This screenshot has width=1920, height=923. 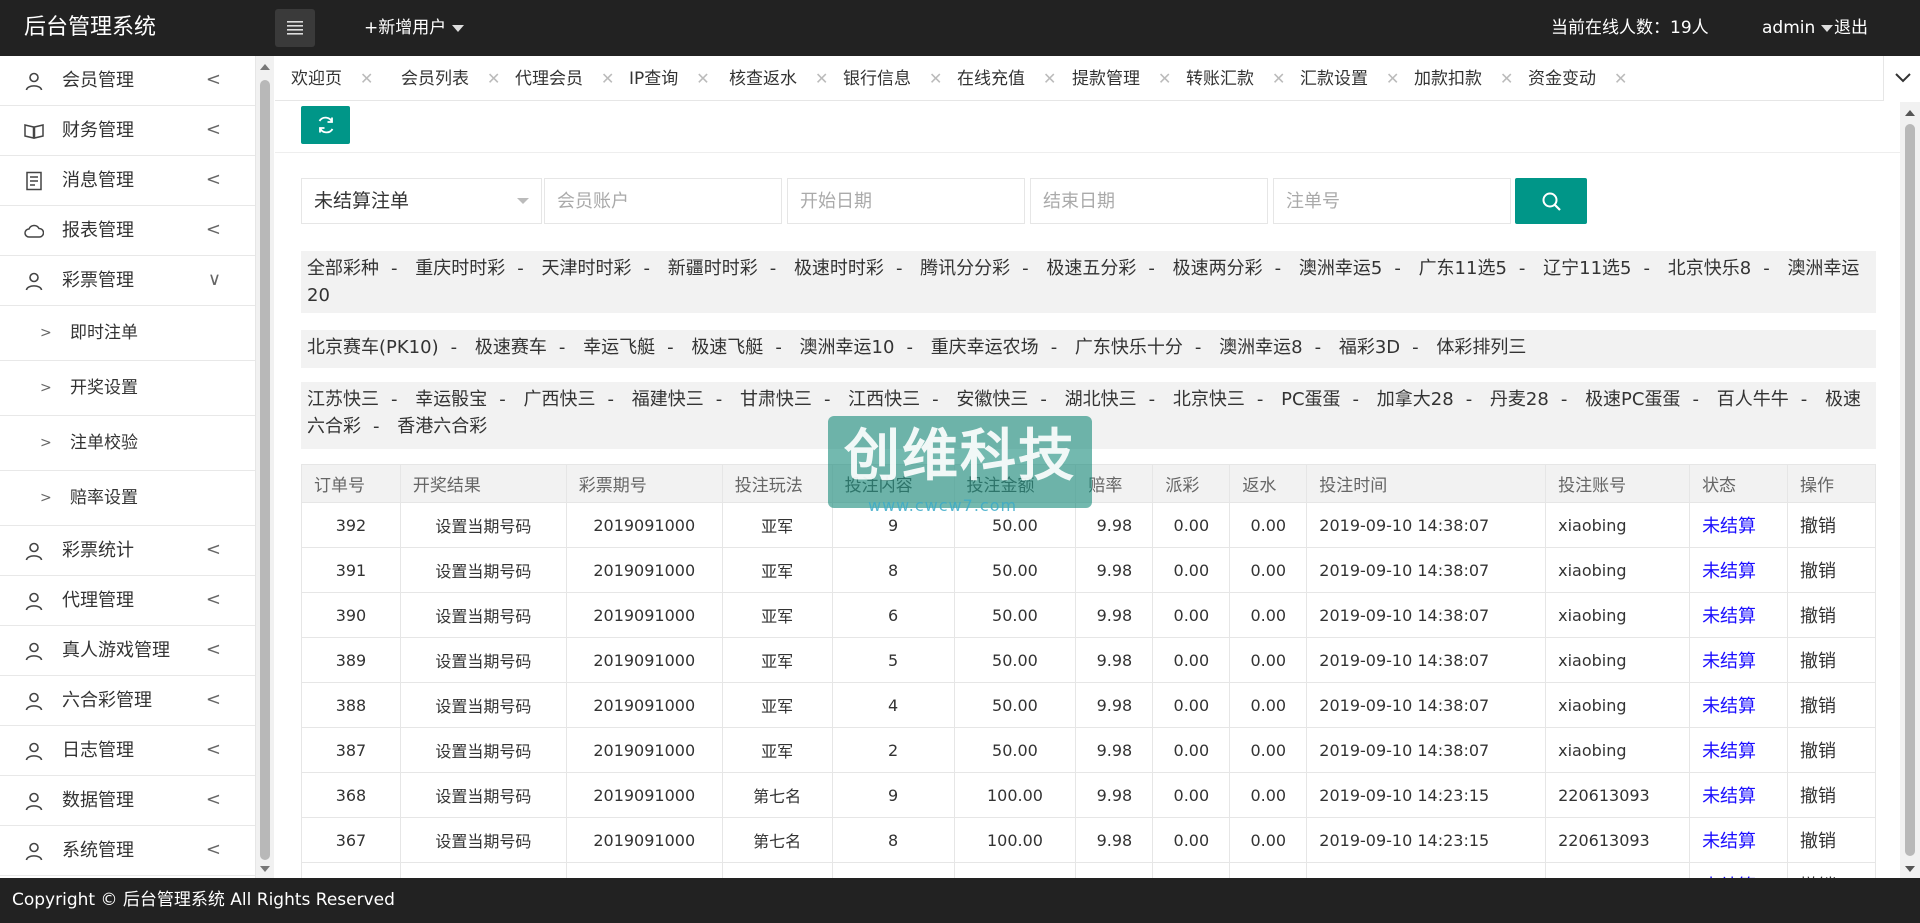 What do you see at coordinates (1463, 78) in the screenshot?
I see `tab: 加款扣款 ✕` at bounding box center [1463, 78].